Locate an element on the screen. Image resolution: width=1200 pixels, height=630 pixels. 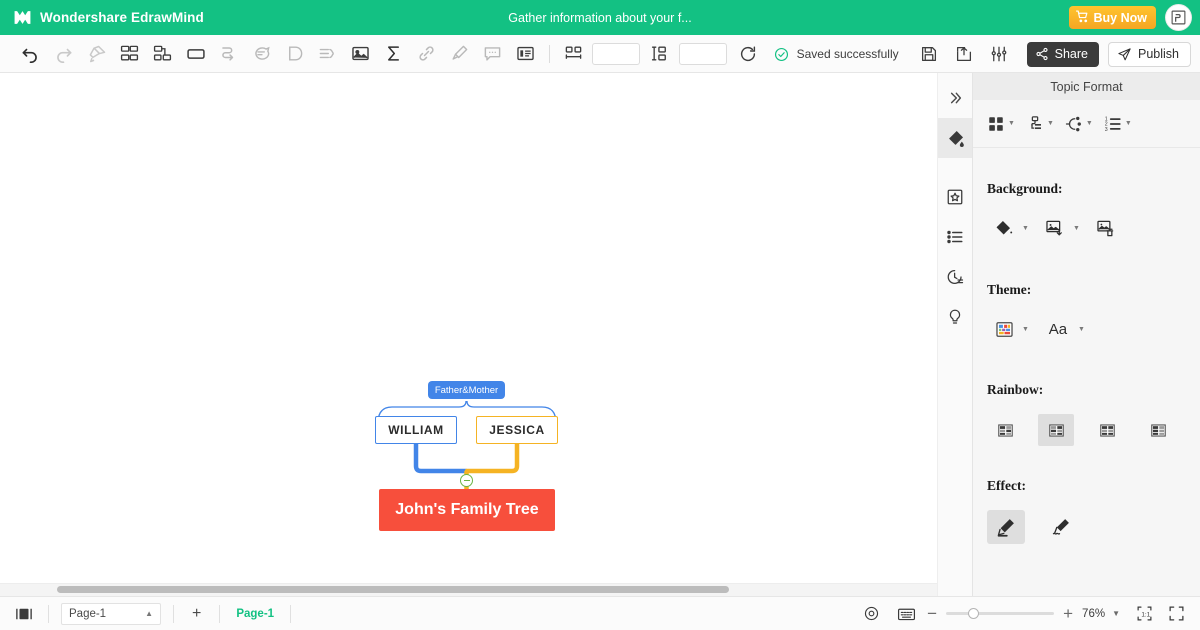
clipart-icon is located at coordinates (955, 197).